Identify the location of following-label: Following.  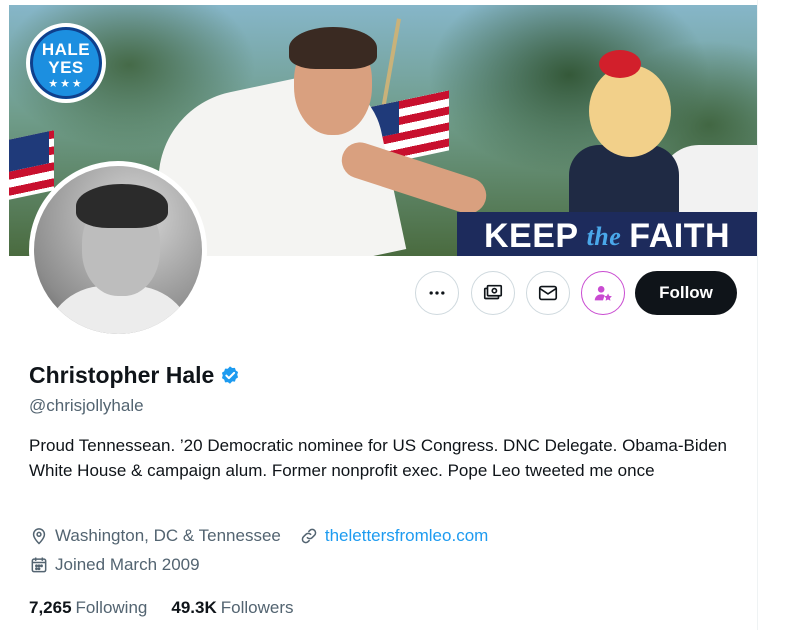
(111, 607).